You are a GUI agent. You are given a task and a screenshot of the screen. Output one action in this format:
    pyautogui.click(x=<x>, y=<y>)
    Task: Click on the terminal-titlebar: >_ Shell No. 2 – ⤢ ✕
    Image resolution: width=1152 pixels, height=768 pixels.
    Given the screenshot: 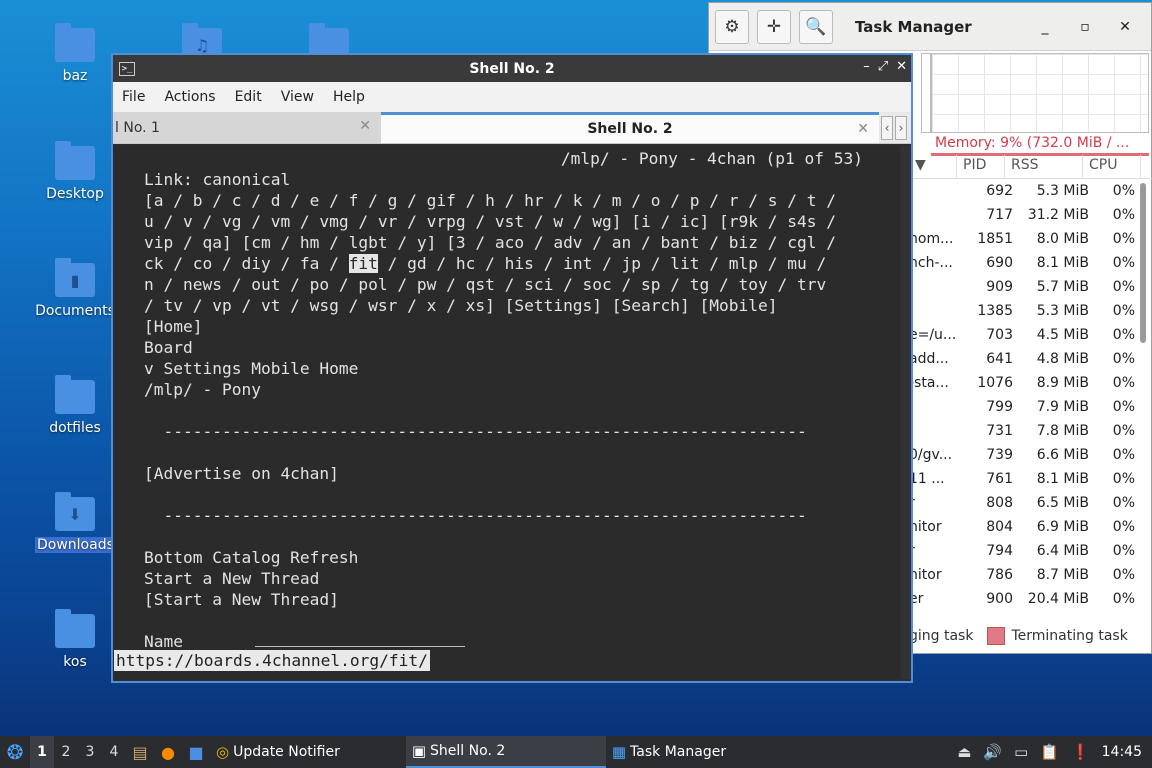 What is the action you would take?
    pyautogui.click(x=512, y=68)
    